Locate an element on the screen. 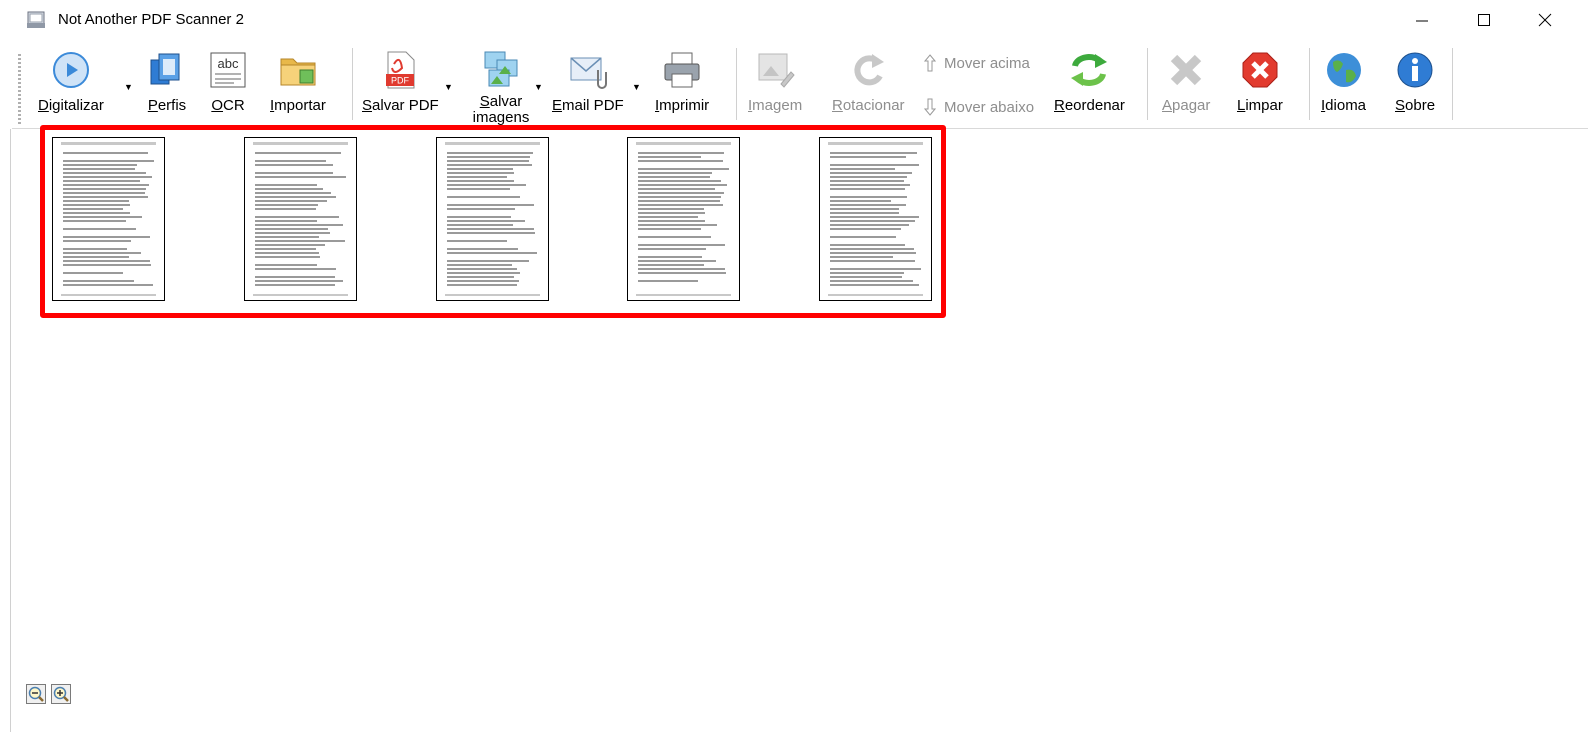  import-button: Importar is located at coordinates (298, 86).